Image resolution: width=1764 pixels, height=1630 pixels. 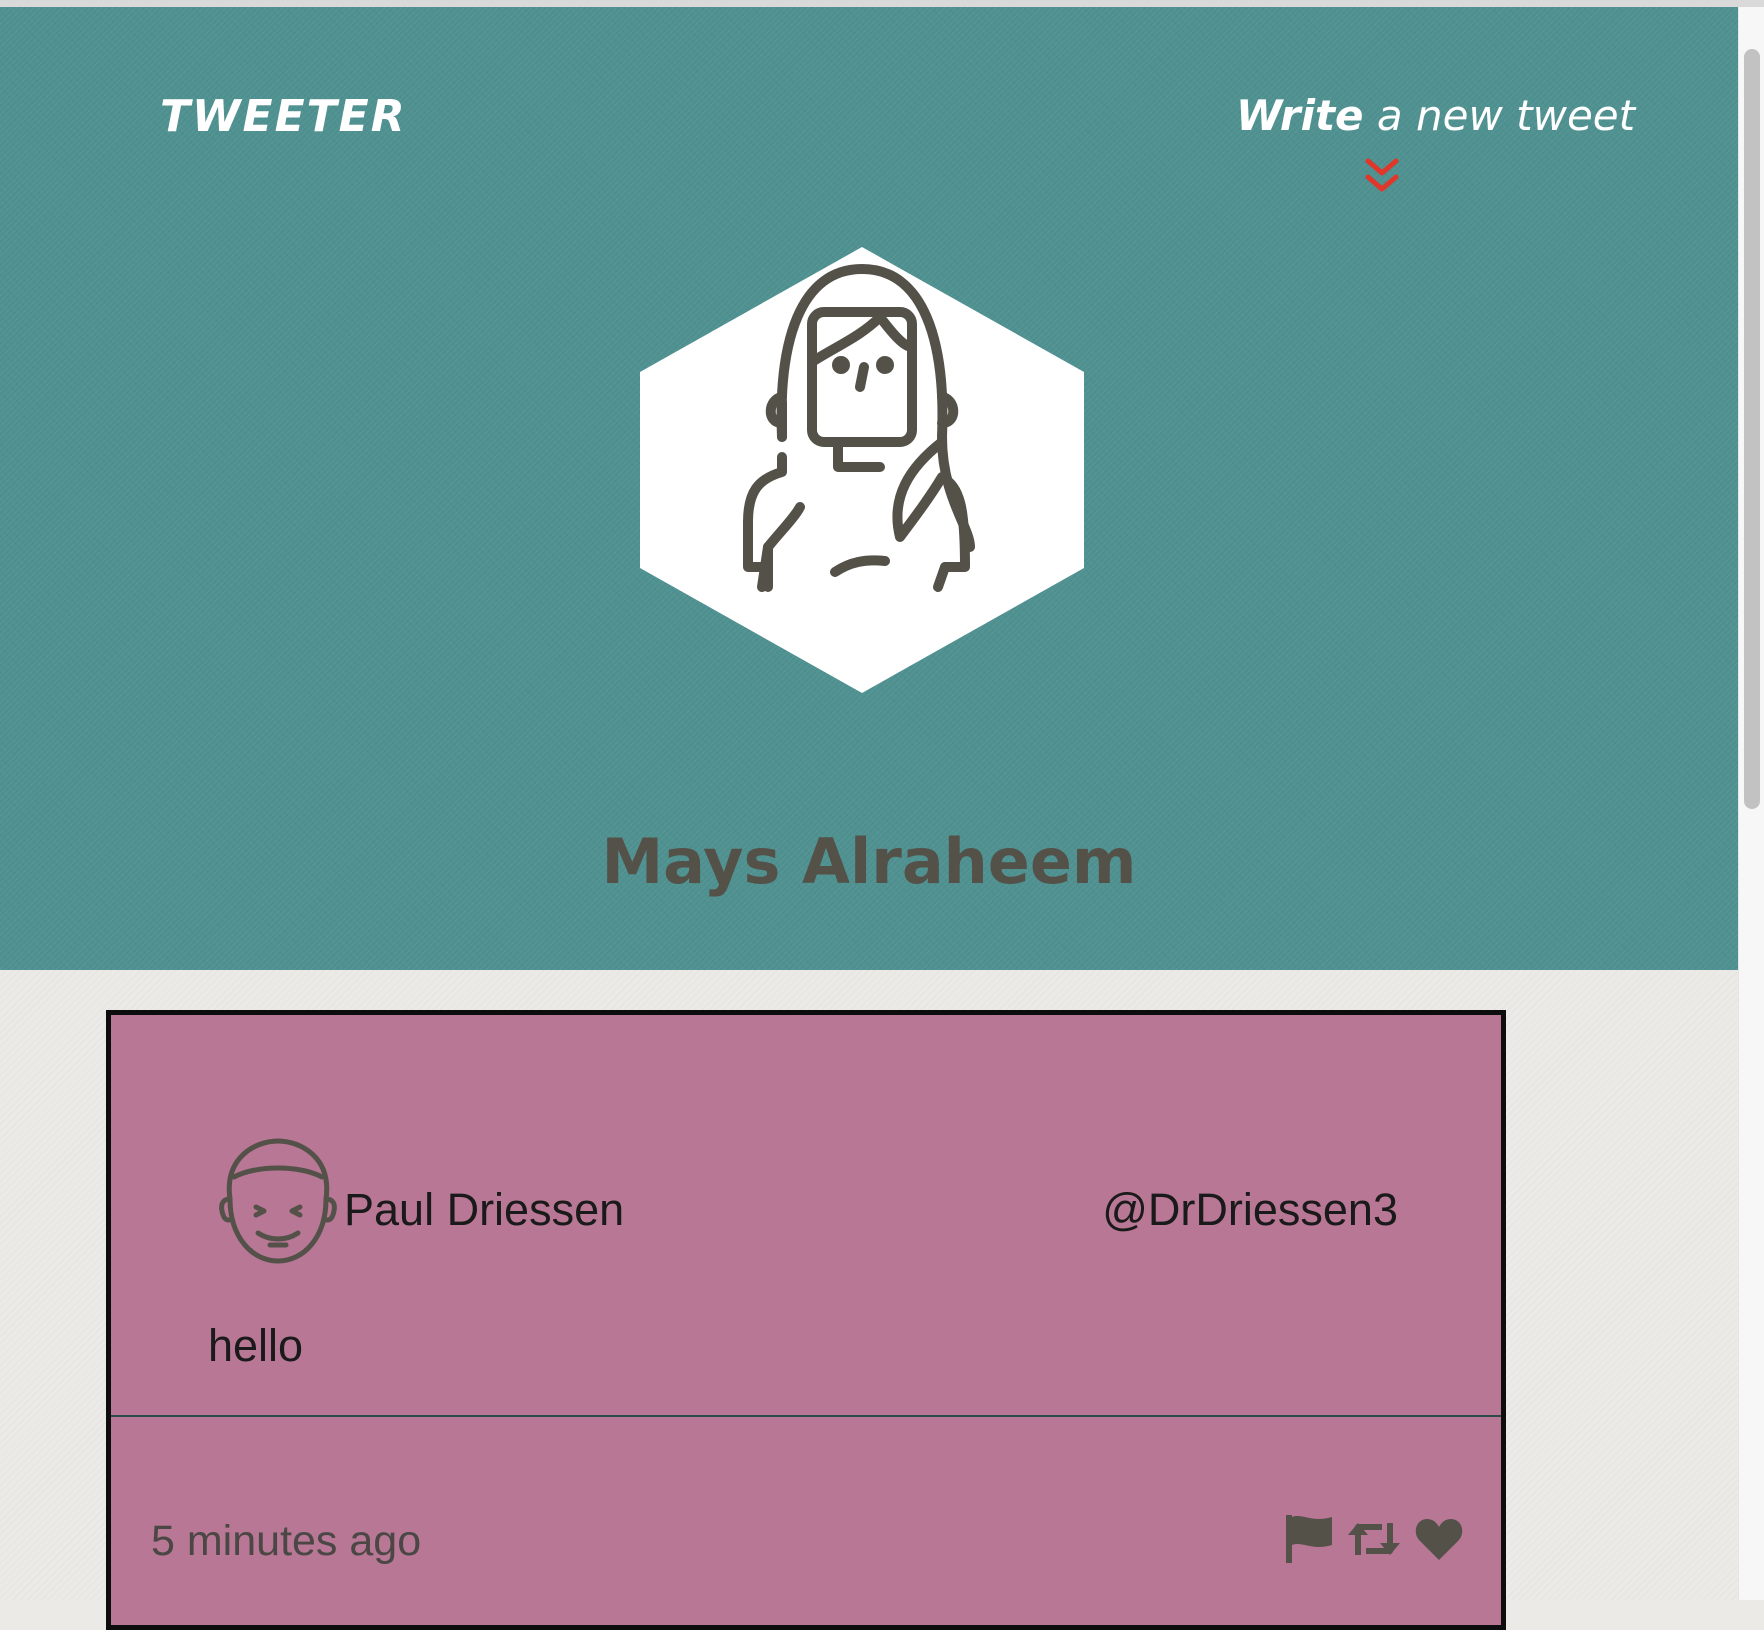 I want to click on heart-icon, so click(x=1439, y=1541).